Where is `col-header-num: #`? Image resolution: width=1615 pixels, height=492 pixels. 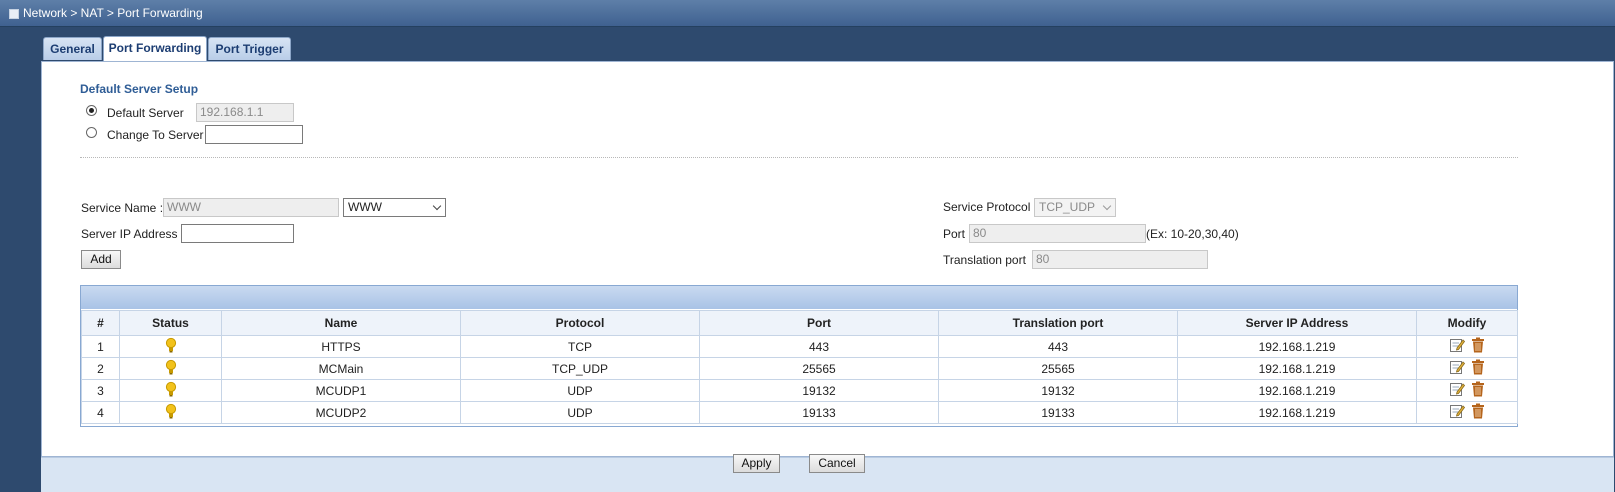 col-header-num: # is located at coordinates (100, 323).